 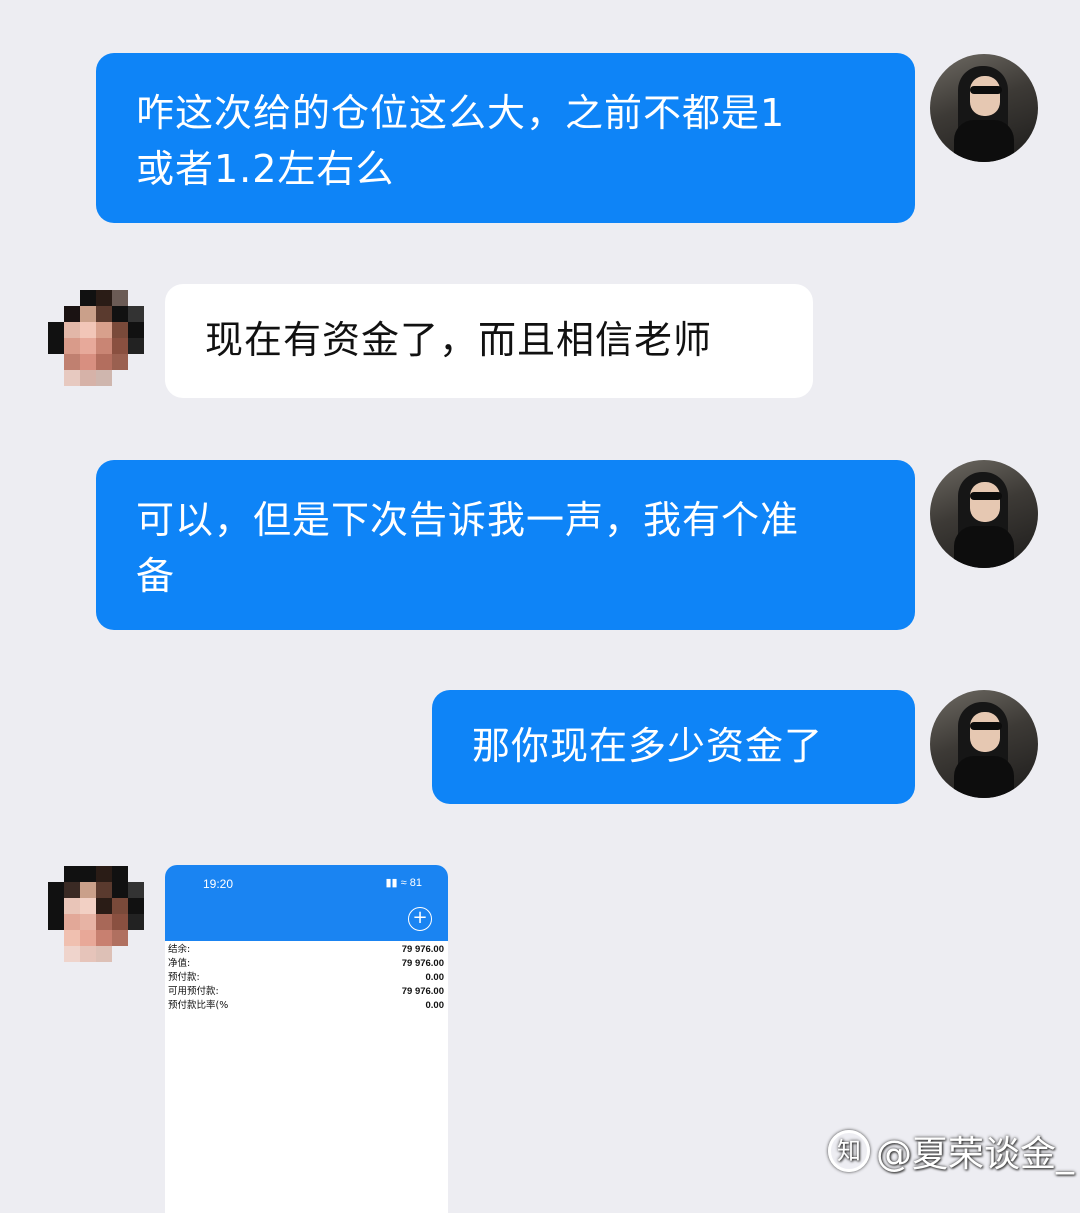 I want to click on account-row-label: 结余:, so click(x=179, y=949).